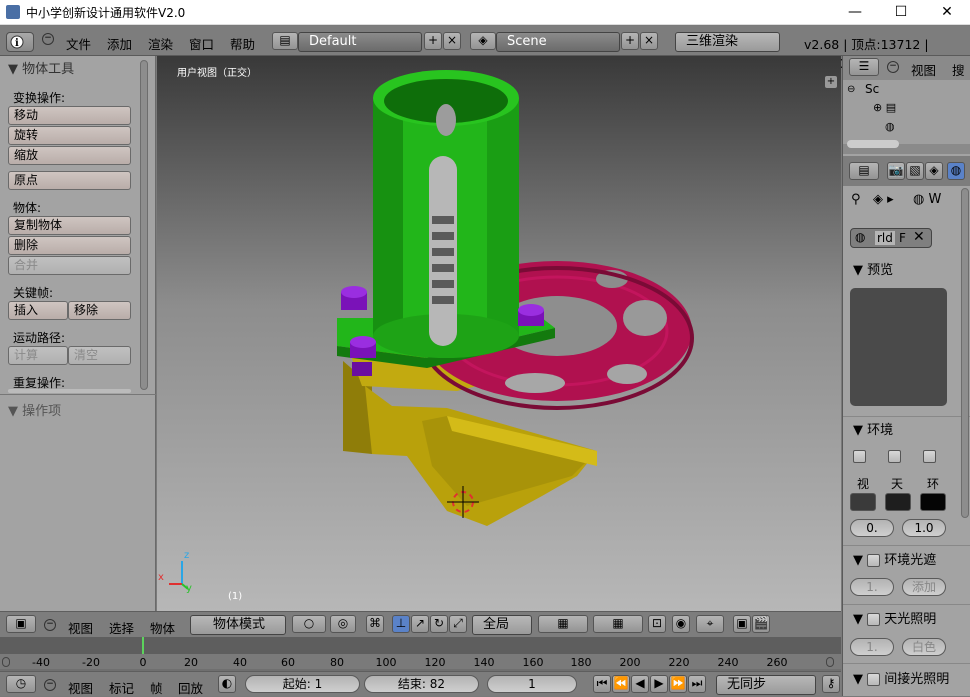 The width and height of the screenshot is (970, 697). Describe the element at coordinates (898, 502) in the screenshot. I see `zenith-color-swatch` at that location.